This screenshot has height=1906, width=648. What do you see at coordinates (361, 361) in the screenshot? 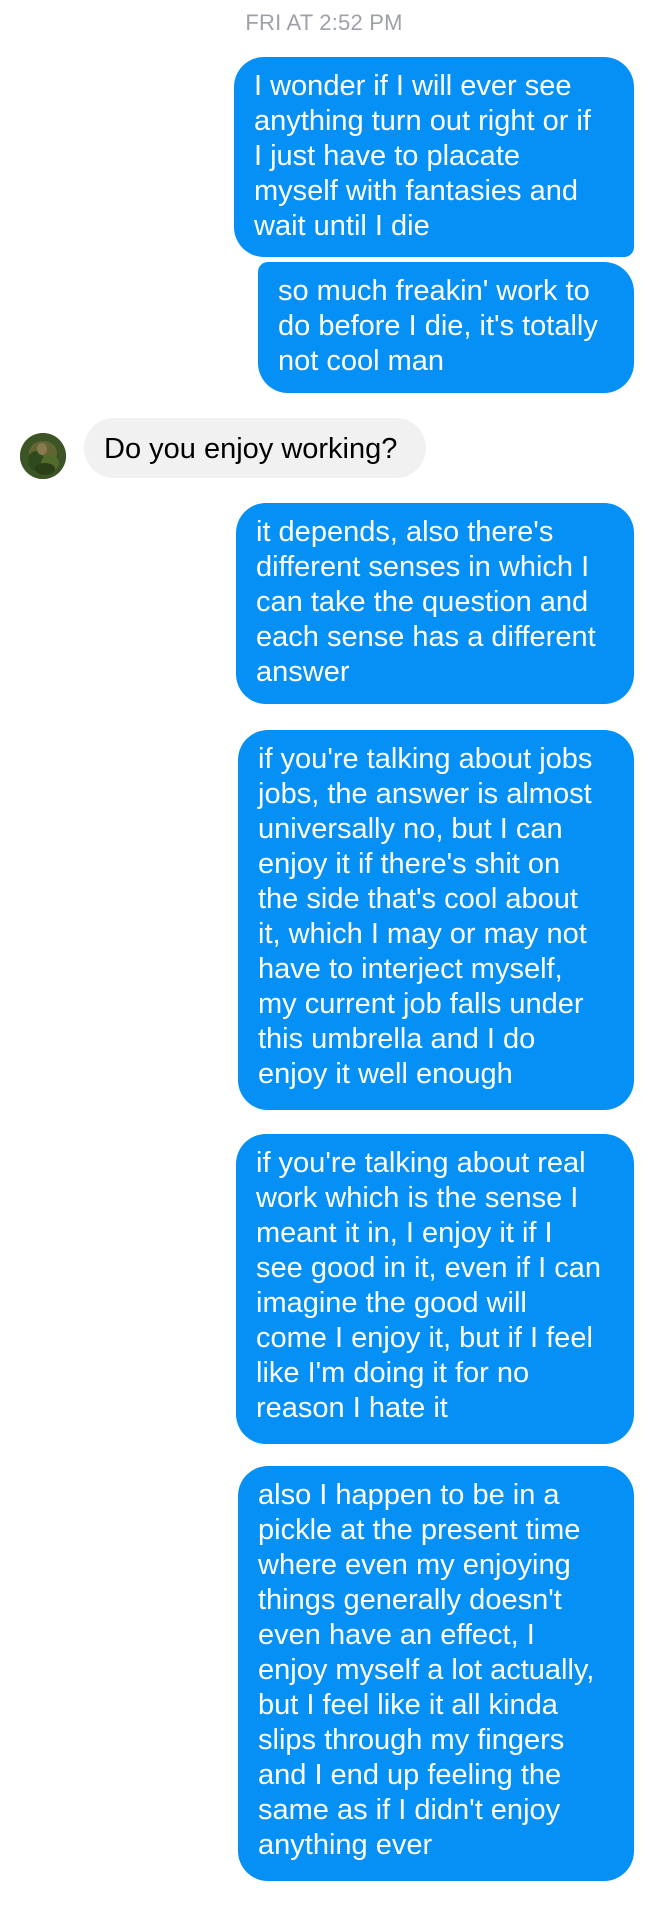
I see `message-line: not cool man` at bounding box center [361, 361].